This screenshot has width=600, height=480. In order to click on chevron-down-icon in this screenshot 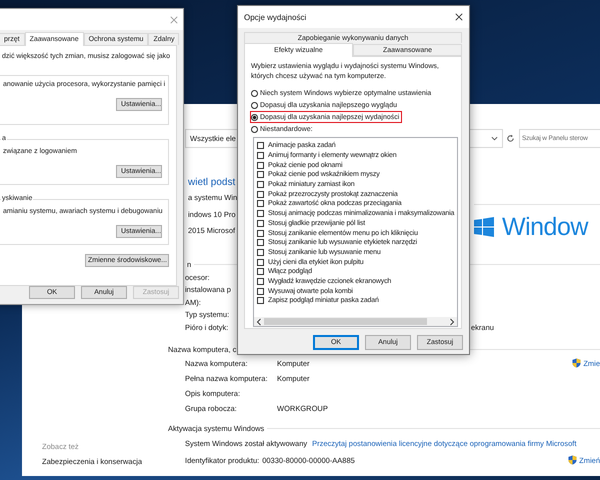, I will do `click(494, 138)`.